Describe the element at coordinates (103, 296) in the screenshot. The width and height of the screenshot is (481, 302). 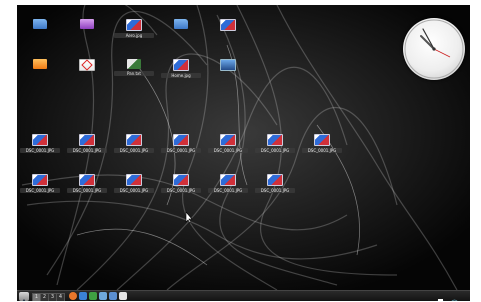
I see `file-manager-icon` at that location.